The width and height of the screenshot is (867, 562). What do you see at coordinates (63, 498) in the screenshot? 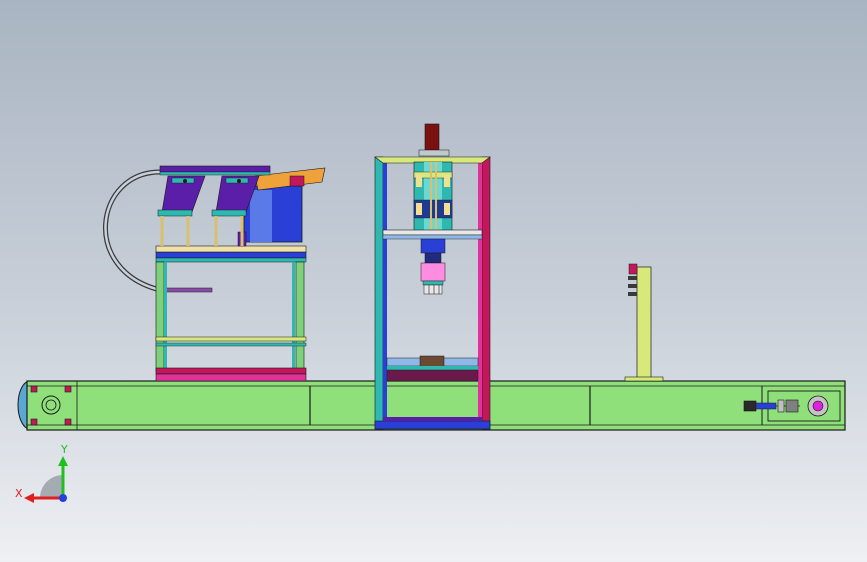
I see `z-axis-dot` at bounding box center [63, 498].